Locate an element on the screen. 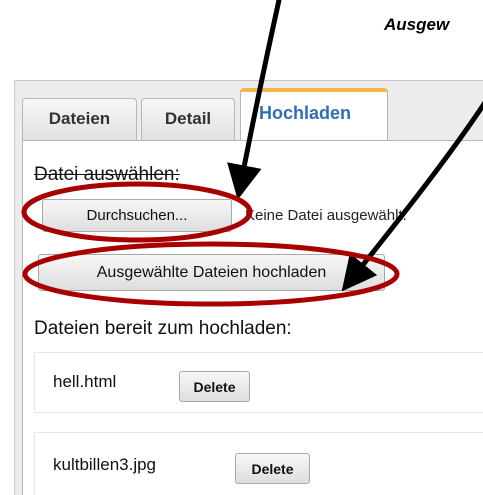 This screenshot has height=495, width=483. upload-selected-files-button: Ausgewählte Dateien hochladen is located at coordinates (211, 272).